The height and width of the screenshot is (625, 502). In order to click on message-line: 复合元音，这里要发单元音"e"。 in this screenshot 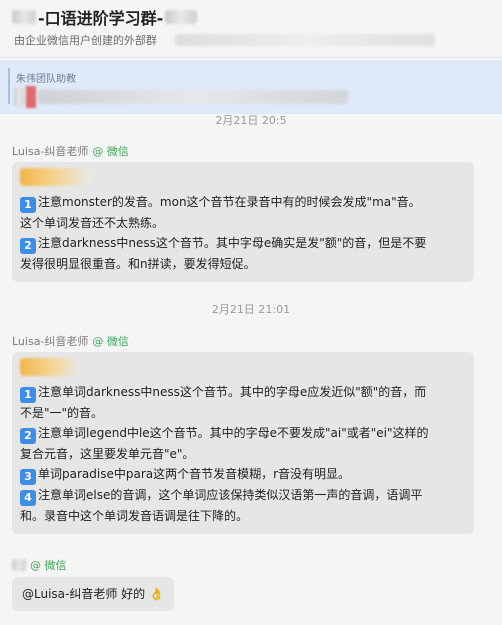, I will do `click(107, 454)`.